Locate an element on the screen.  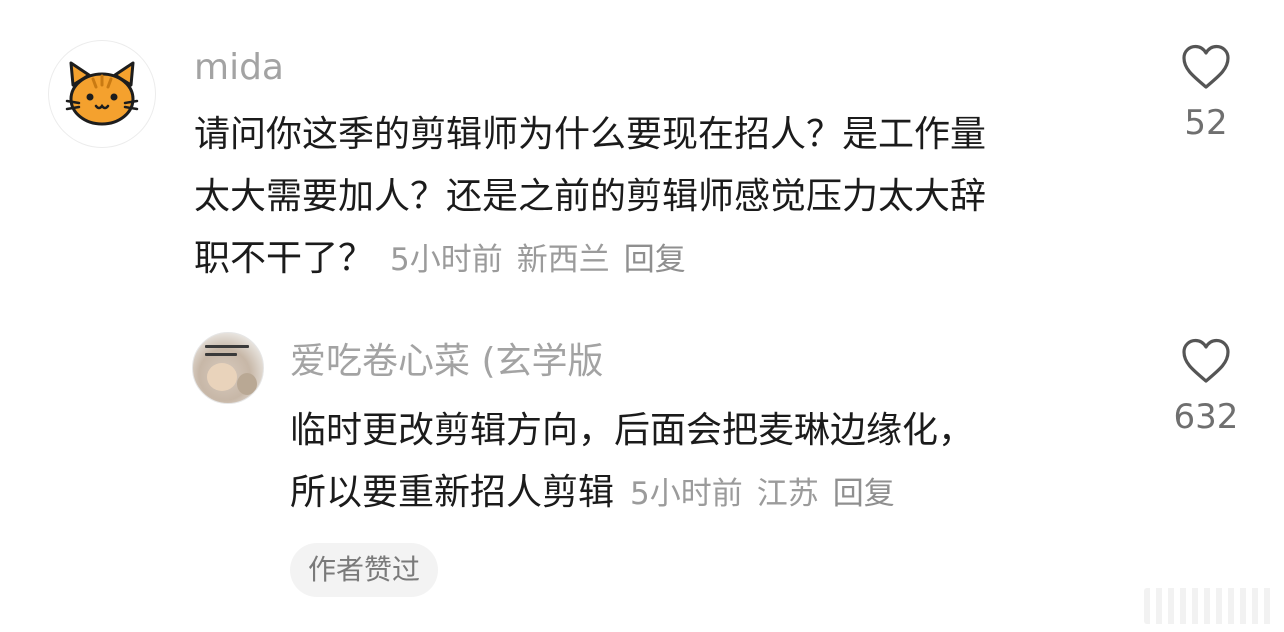
comment-text-tail: 职不干了？ is located at coordinates (284, 258).